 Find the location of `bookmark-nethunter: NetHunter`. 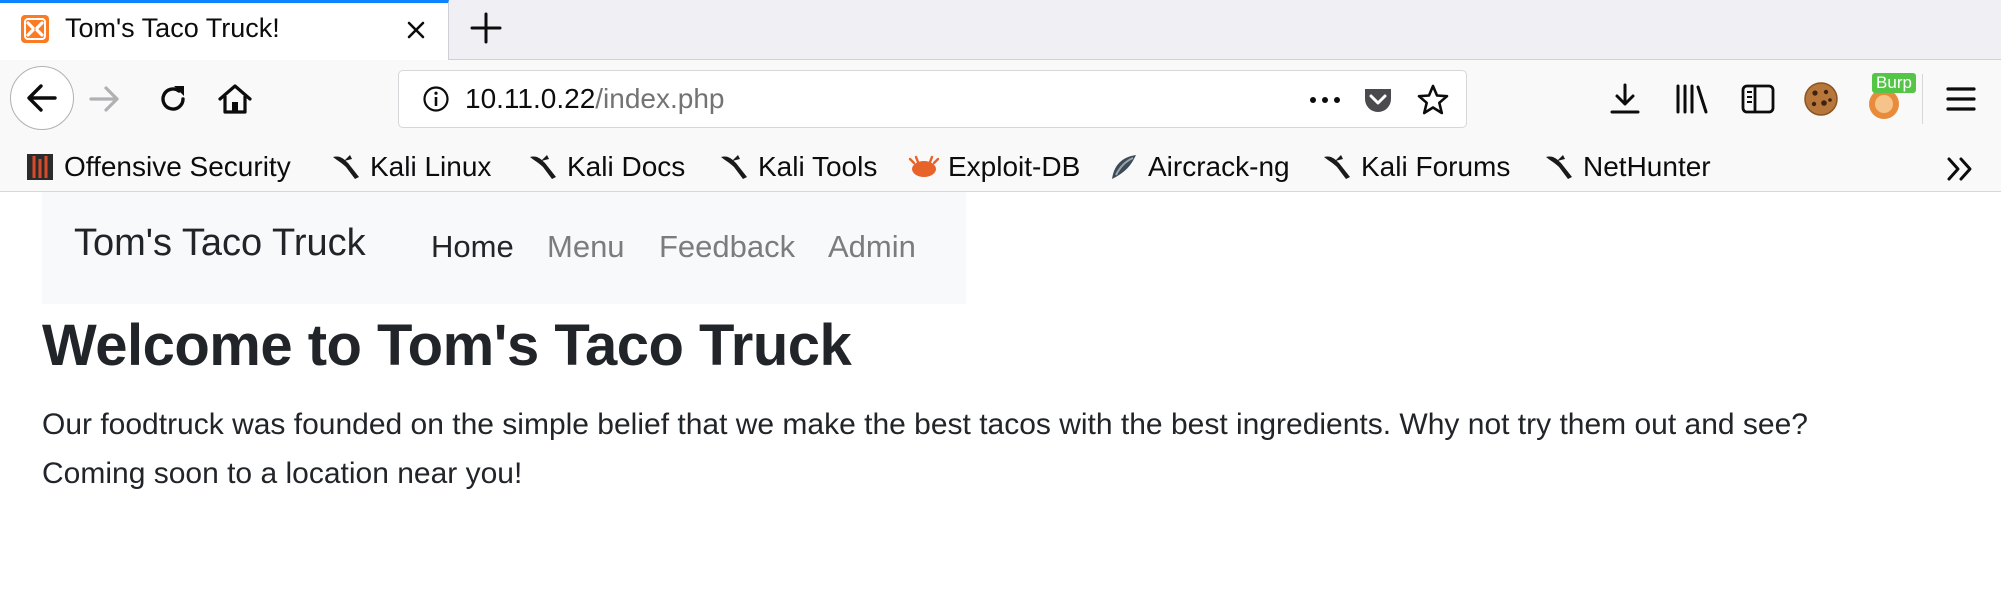

bookmark-nethunter: NetHunter is located at coordinates (1627, 167).